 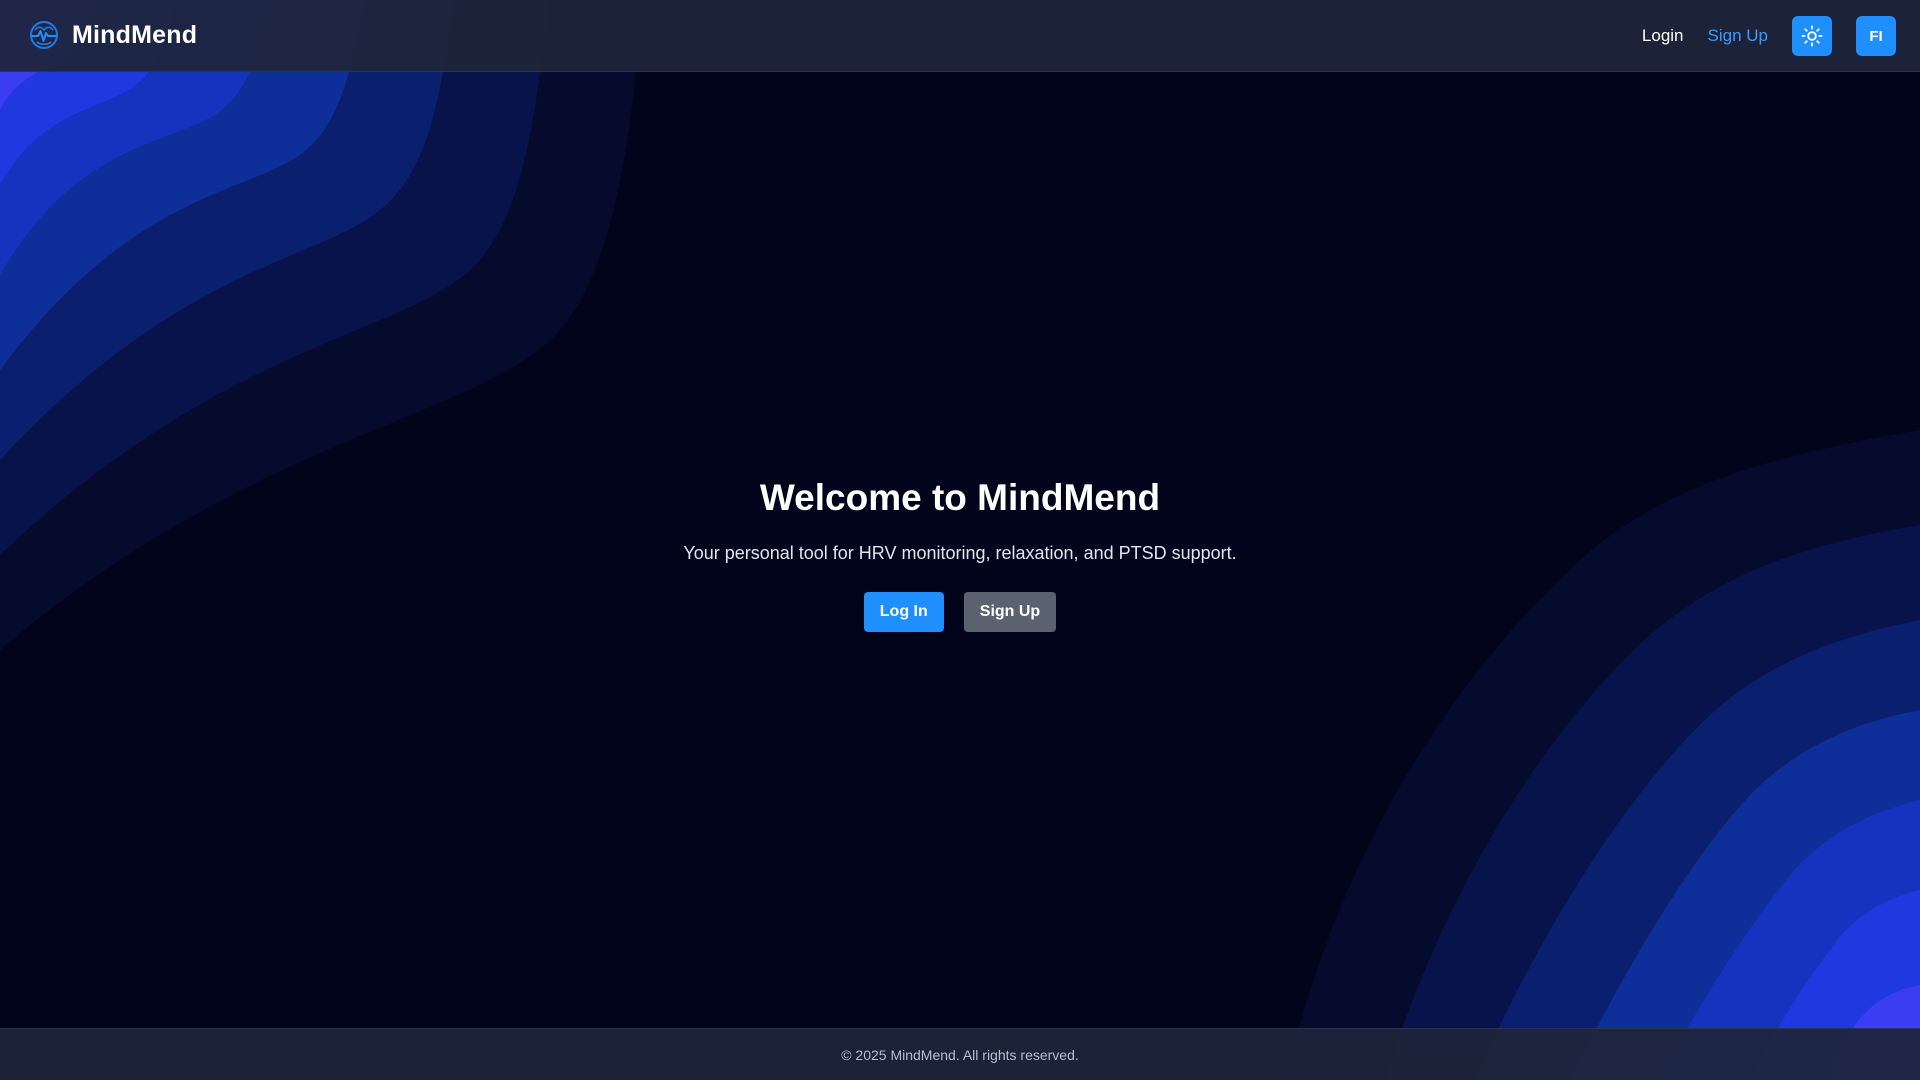 I want to click on copyright-text: © 2025 MindMend. All rights reserved., so click(x=960, y=1054).